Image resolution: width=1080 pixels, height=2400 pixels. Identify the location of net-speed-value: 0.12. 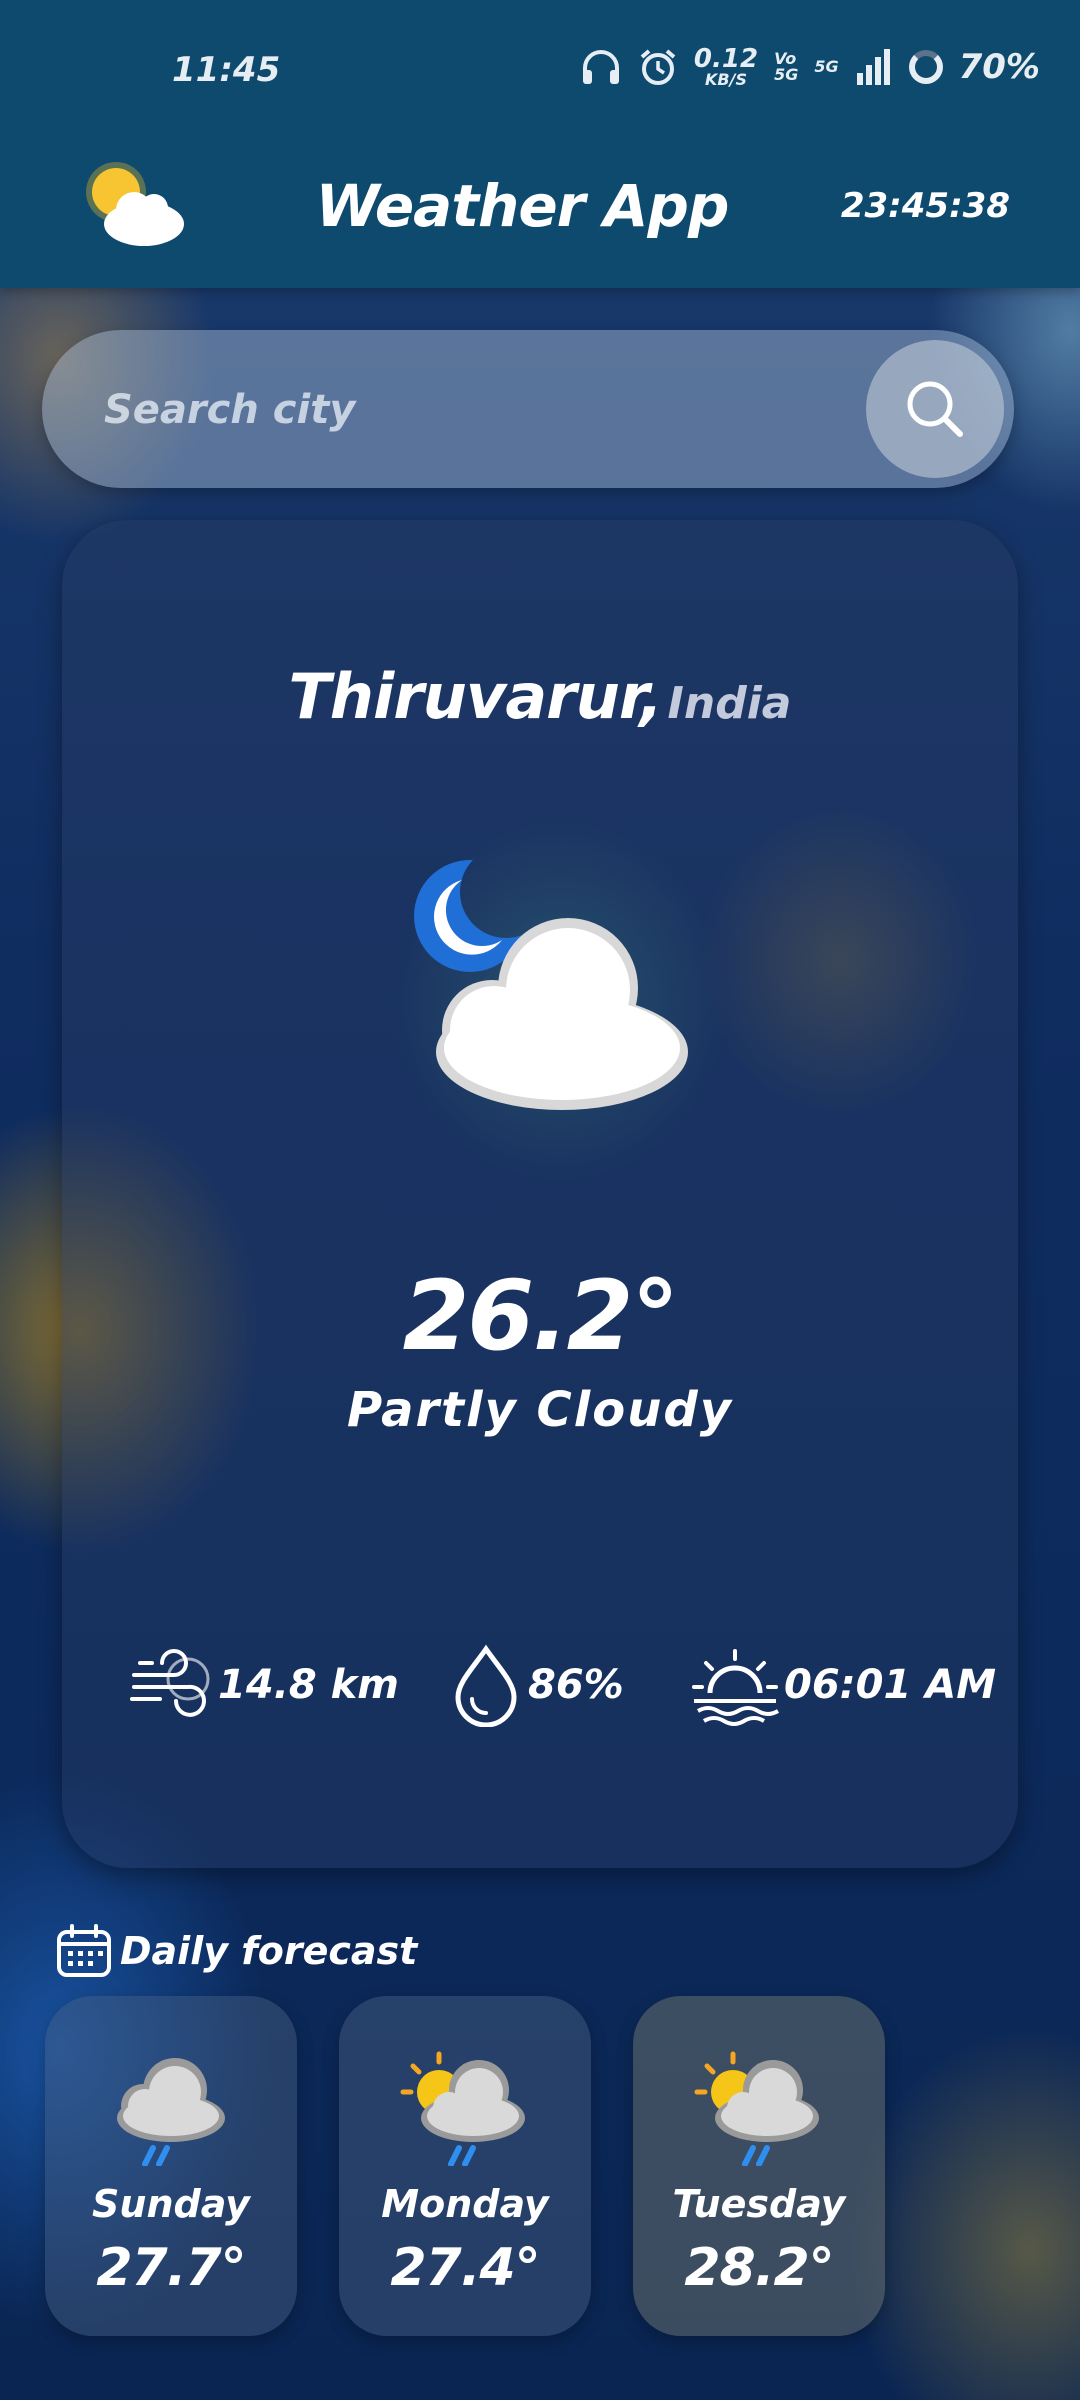
(726, 59).